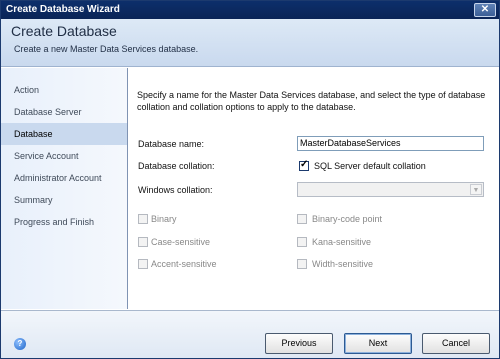 The width and height of the screenshot is (500, 359). I want to click on cancel-button: Cancel, so click(456, 343).